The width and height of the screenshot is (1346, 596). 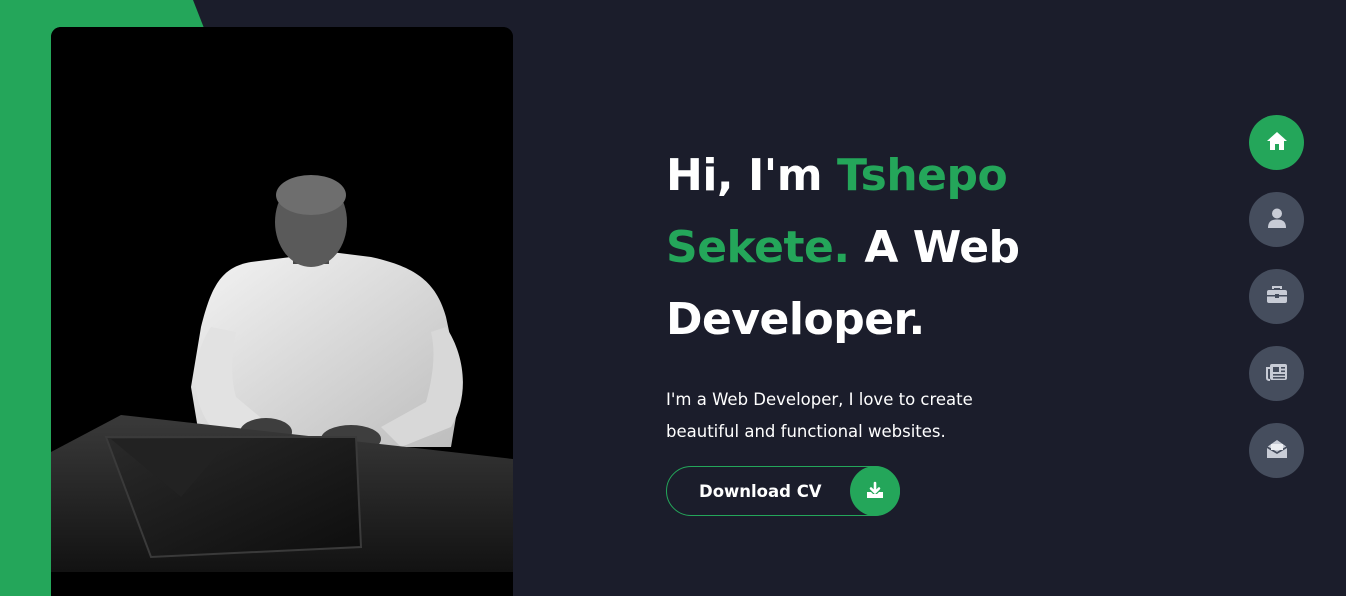 I want to click on side-nav, so click(x=1276, y=307).